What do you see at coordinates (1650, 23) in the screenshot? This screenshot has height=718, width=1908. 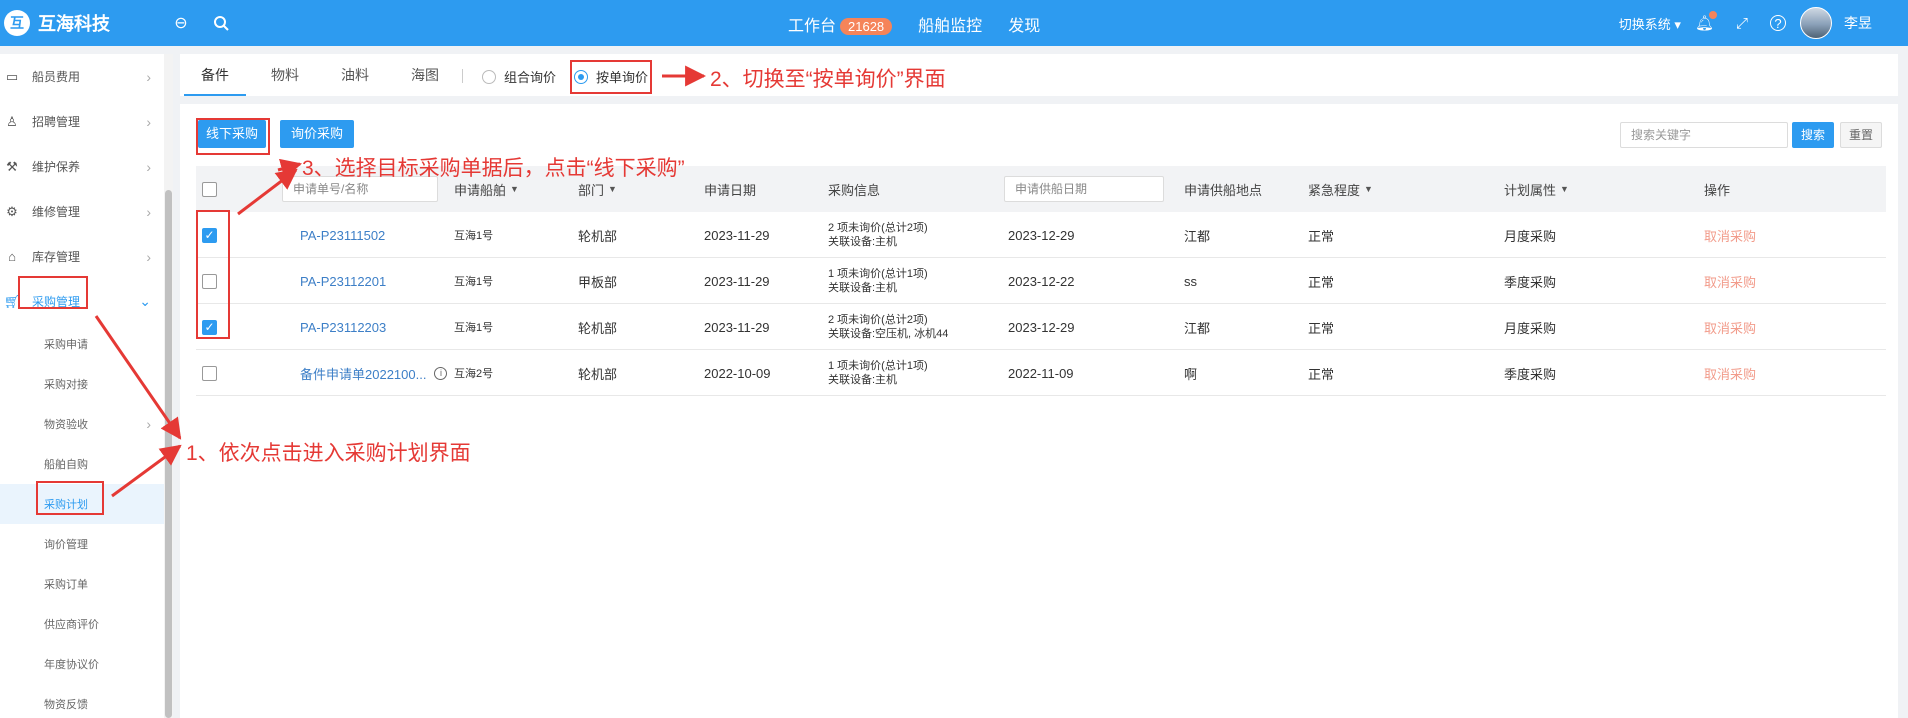 I see `switch-system-dropdown: 切换系统 ▾` at bounding box center [1650, 23].